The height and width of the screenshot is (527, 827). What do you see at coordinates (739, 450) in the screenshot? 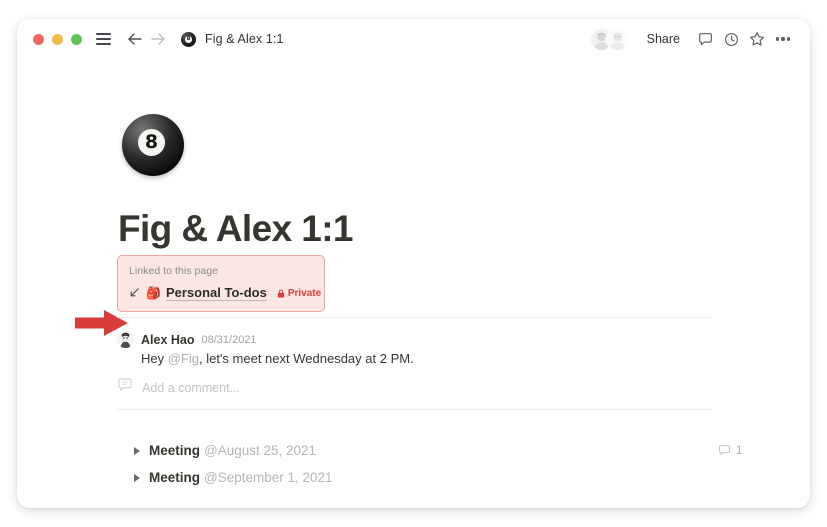
I see `comment-count-label: 1` at bounding box center [739, 450].